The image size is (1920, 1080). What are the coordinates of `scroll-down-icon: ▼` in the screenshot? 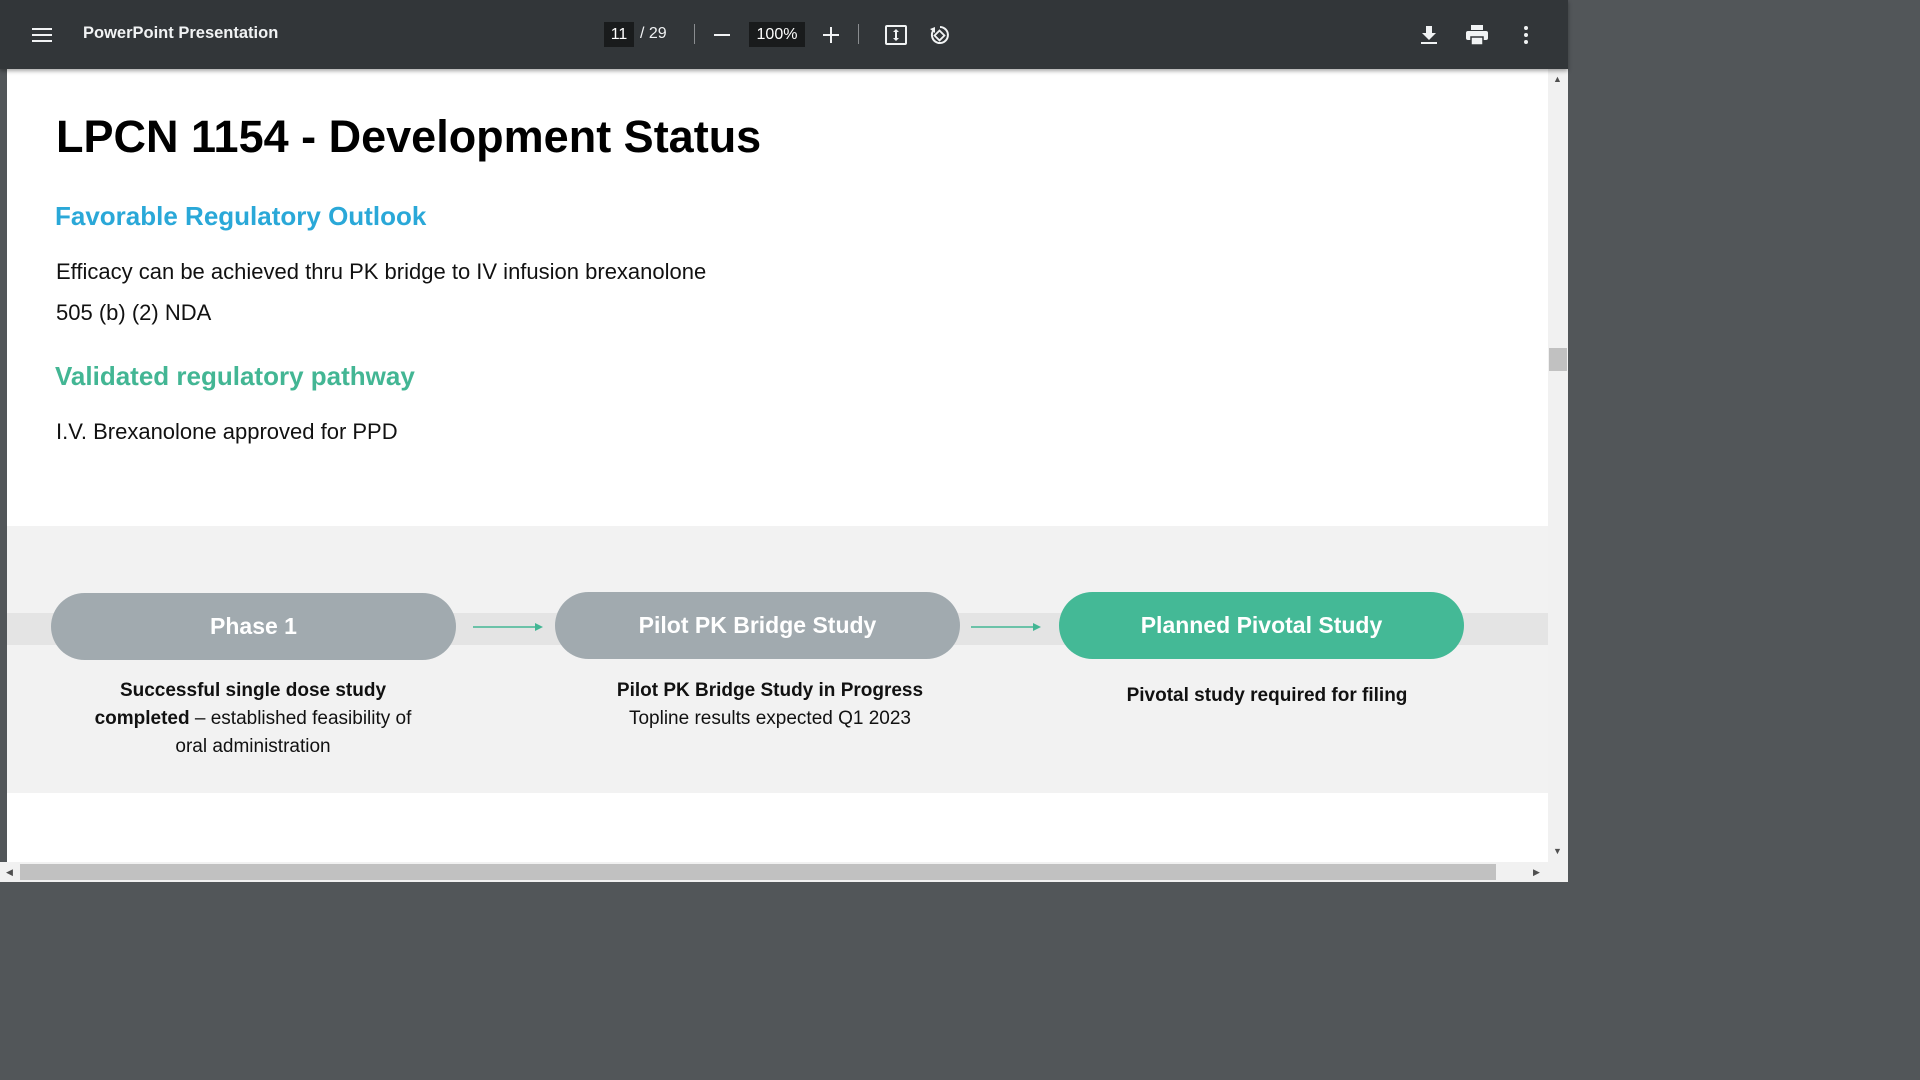 It's located at (1557, 851).